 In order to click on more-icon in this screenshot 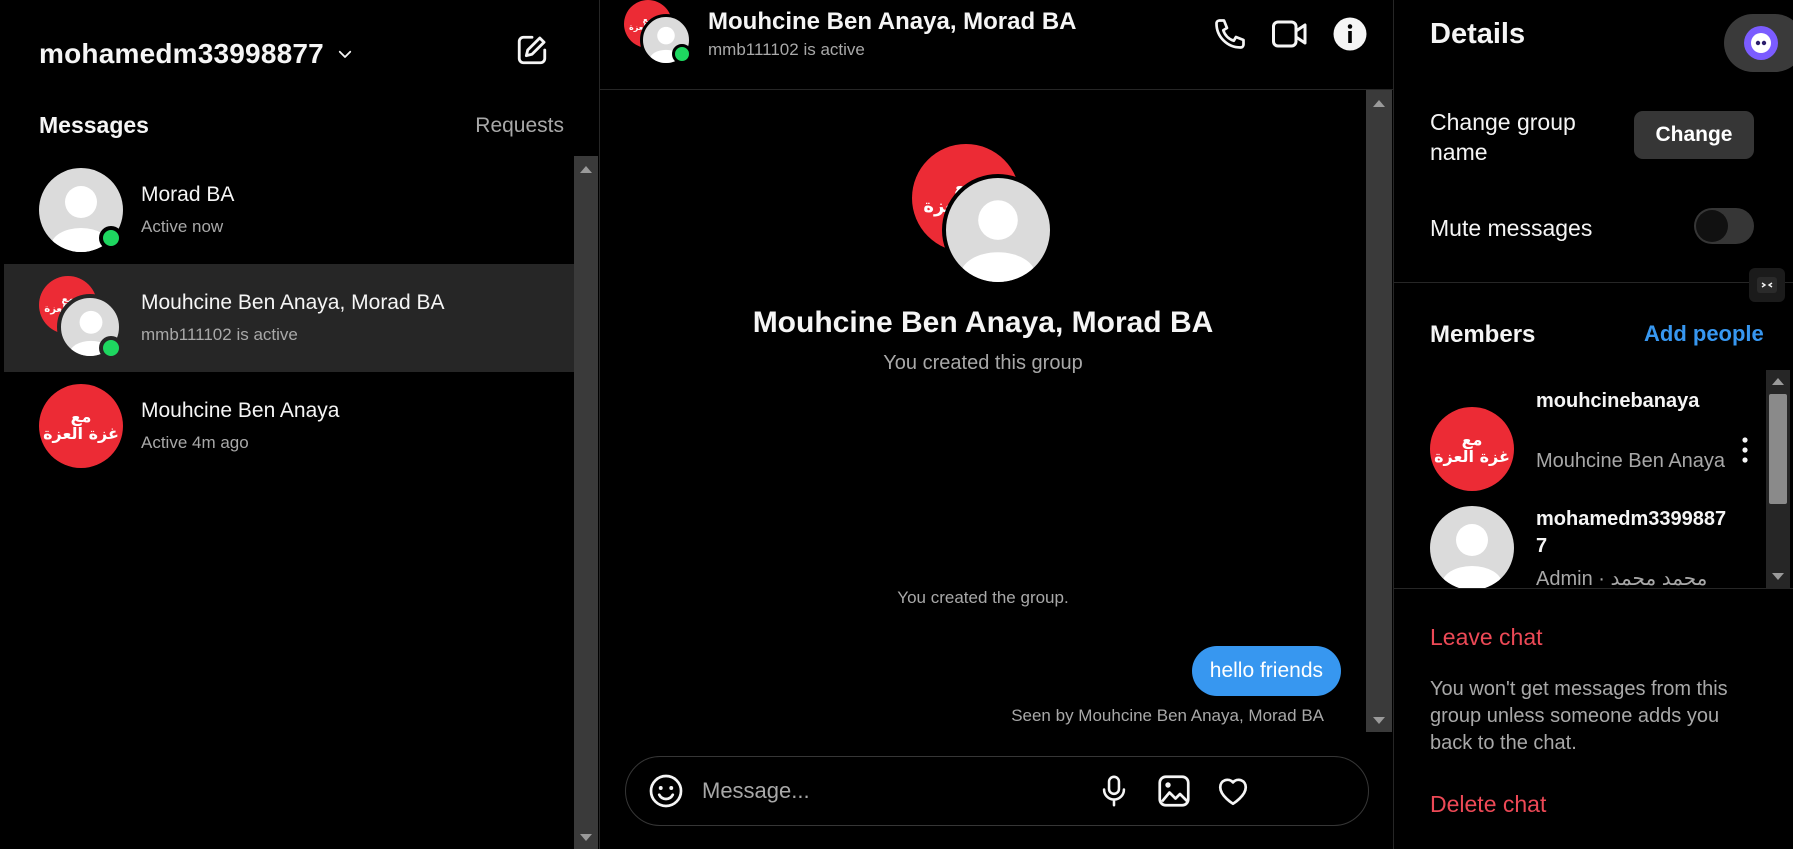, I will do `click(1745, 450)`.